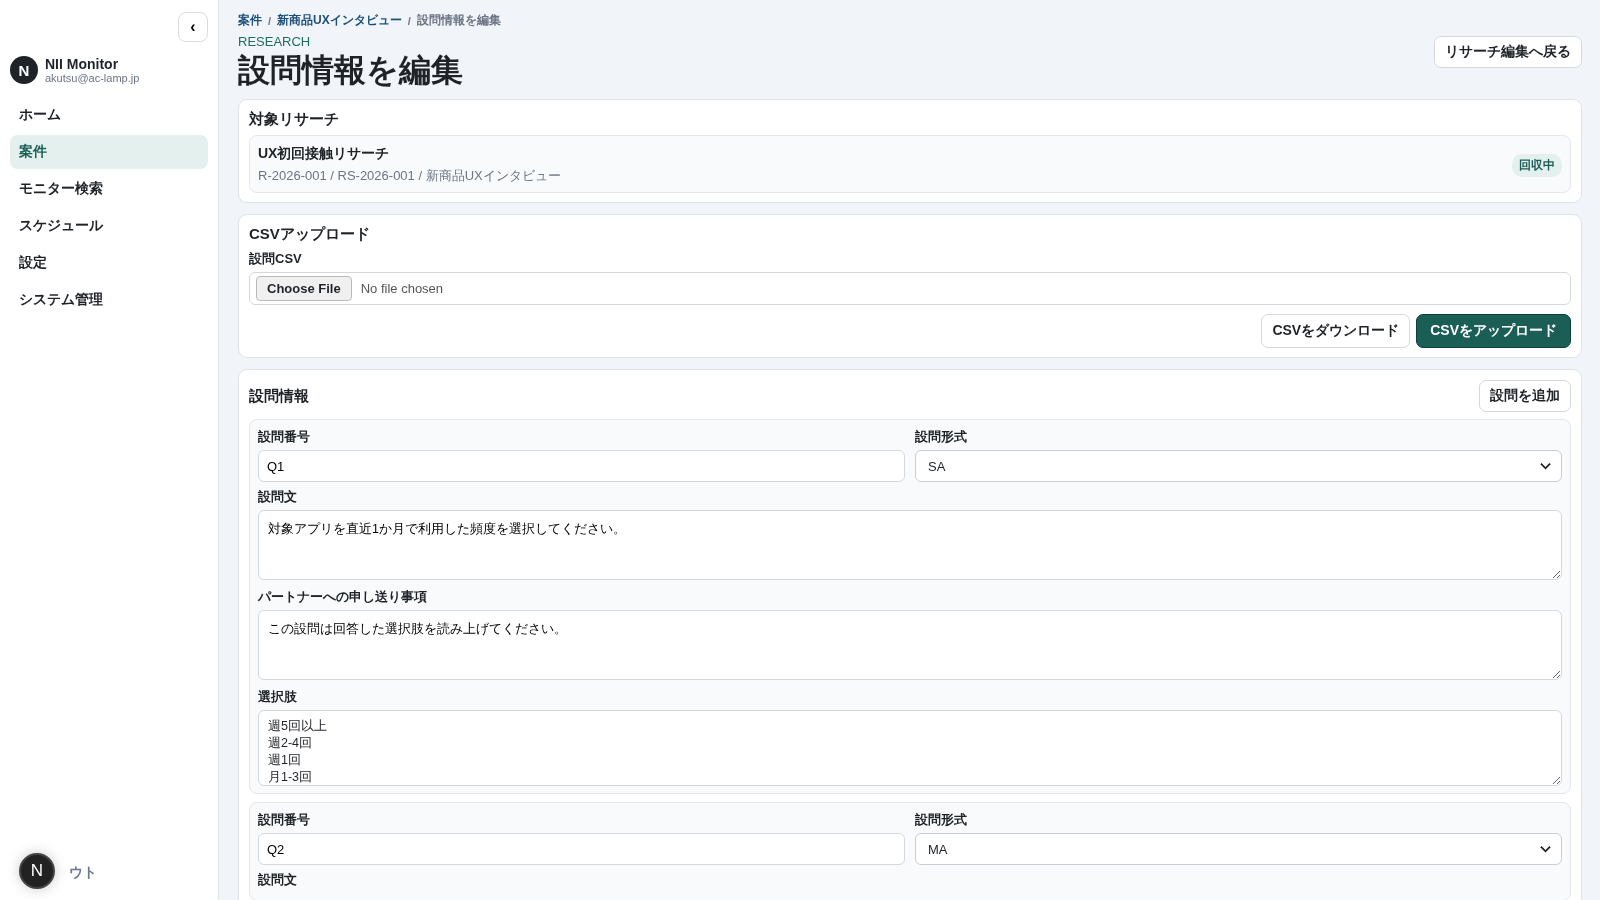 The image size is (1600, 900). What do you see at coordinates (351, 70) in the screenshot?
I see `page-title: 設問情報を編集` at bounding box center [351, 70].